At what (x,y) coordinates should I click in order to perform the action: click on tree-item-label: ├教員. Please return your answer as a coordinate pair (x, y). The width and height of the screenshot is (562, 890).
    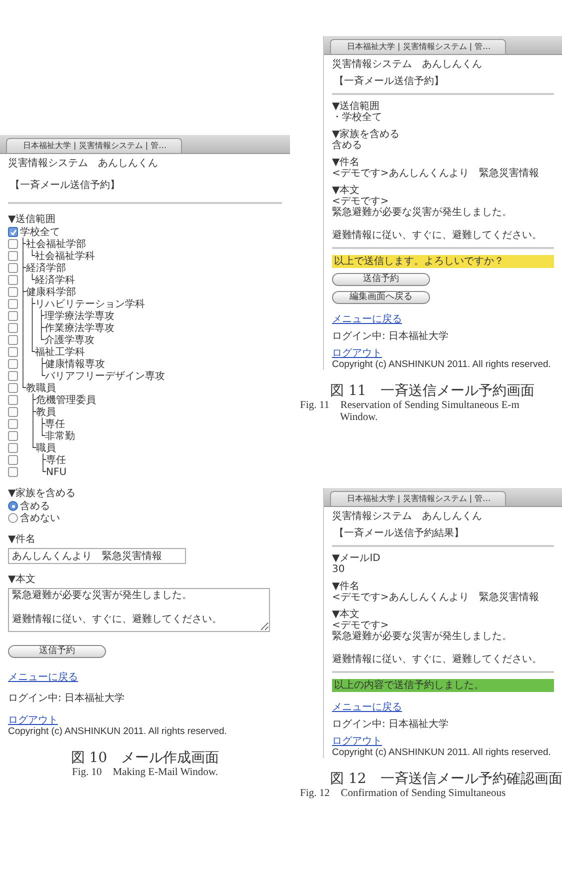
    Looking at the image, I should click on (42, 412).